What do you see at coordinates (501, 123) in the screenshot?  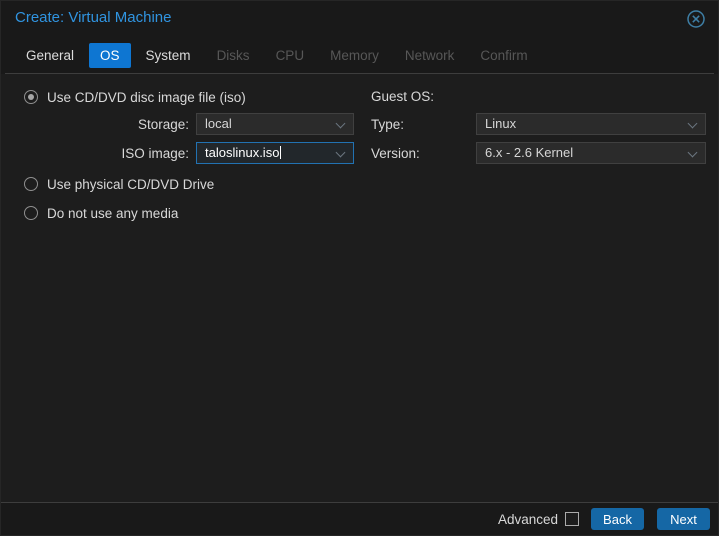 I see `os-type-value: Linux` at bounding box center [501, 123].